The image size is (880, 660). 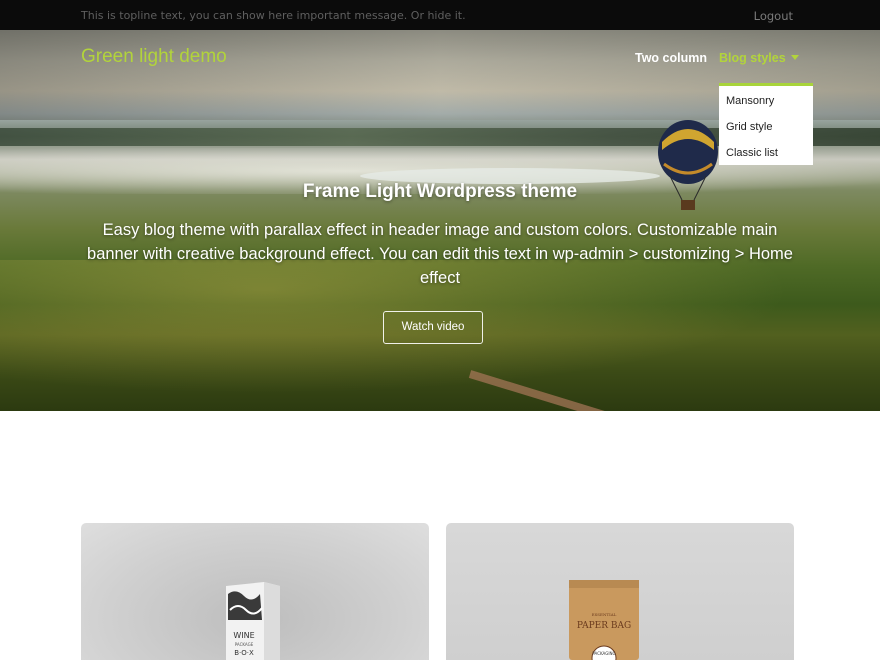 I want to click on paper-bag-label: ESSENTIAL, so click(x=604, y=614).